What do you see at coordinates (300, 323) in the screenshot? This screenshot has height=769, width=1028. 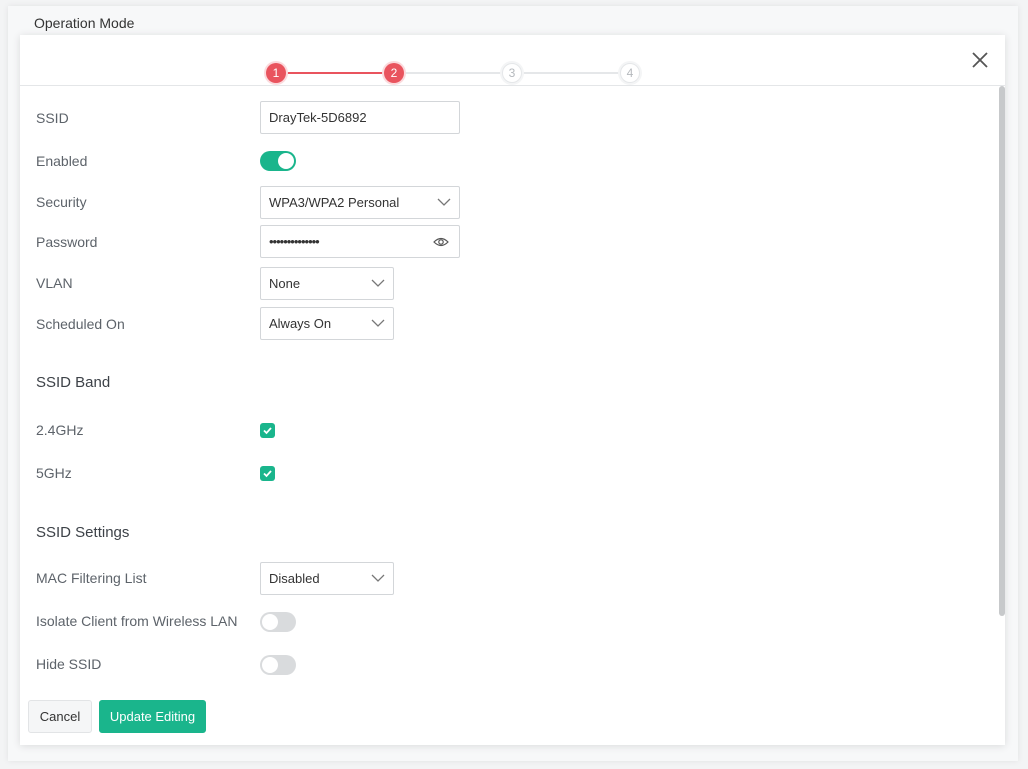 I see `scheduled-value: Always On` at bounding box center [300, 323].